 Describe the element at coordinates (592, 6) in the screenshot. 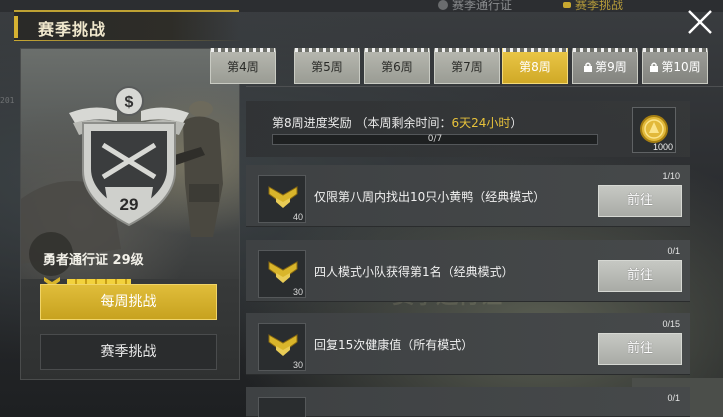

I see `background-challenge-tab: 赛季挑战` at that location.